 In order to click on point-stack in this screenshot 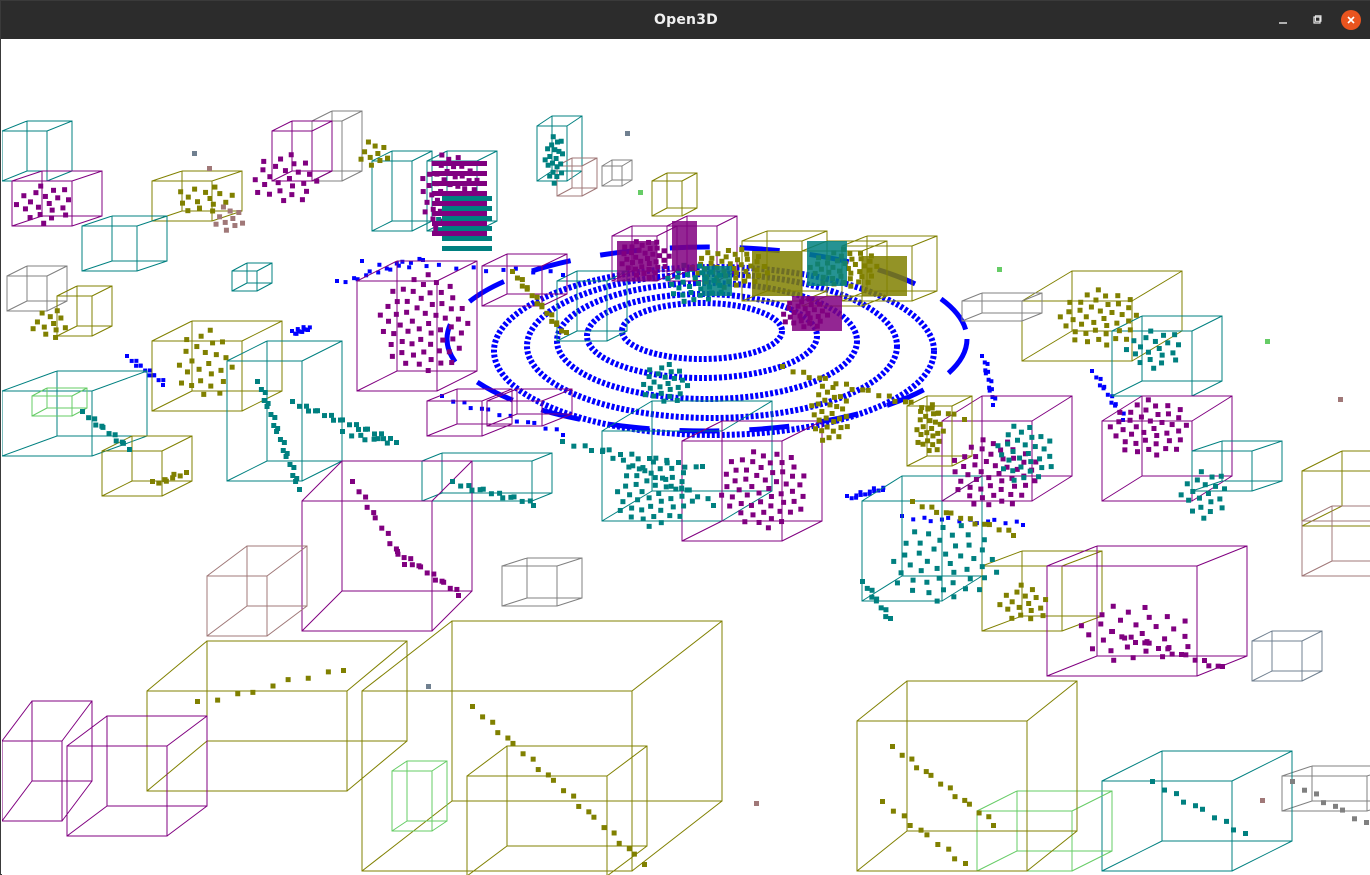, I will do `click(459, 193)`.